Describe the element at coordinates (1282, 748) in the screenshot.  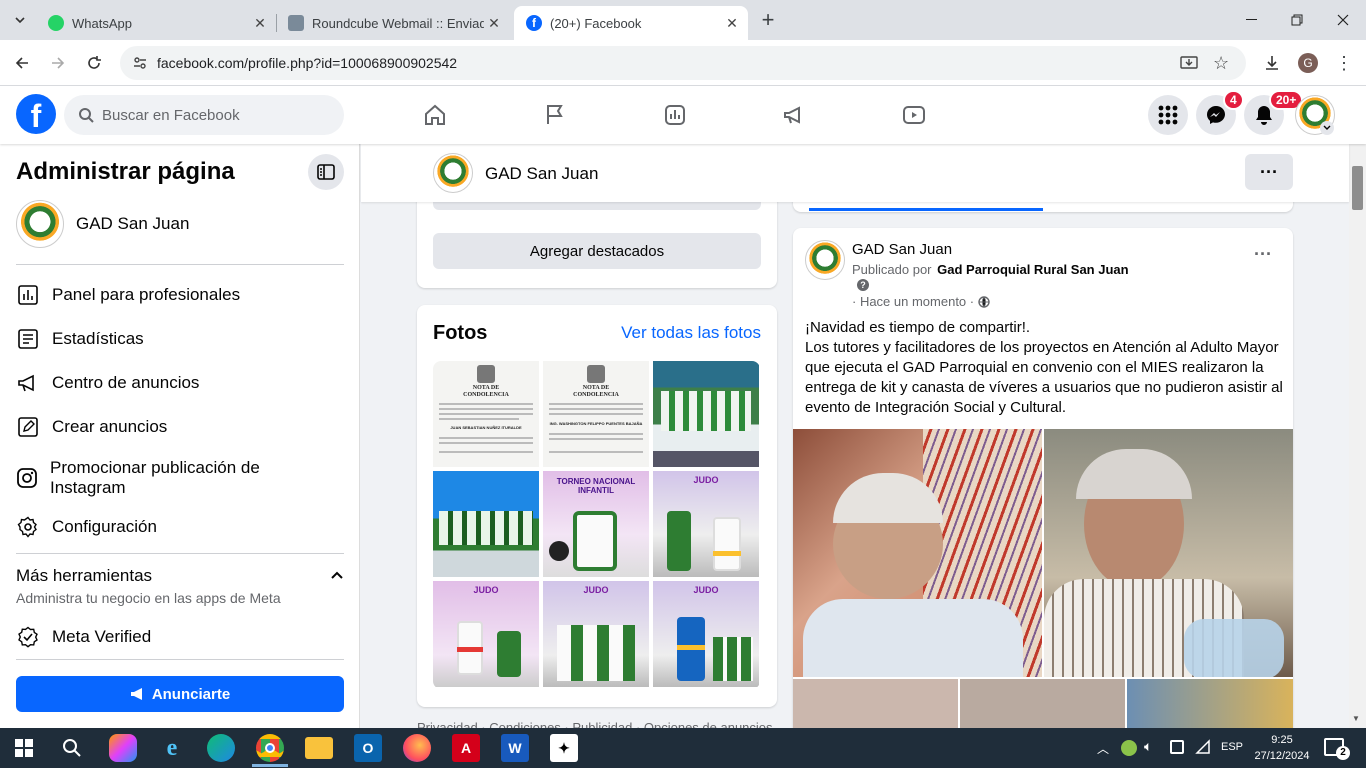
I see `clock: 9:25 27/12/2024` at that location.